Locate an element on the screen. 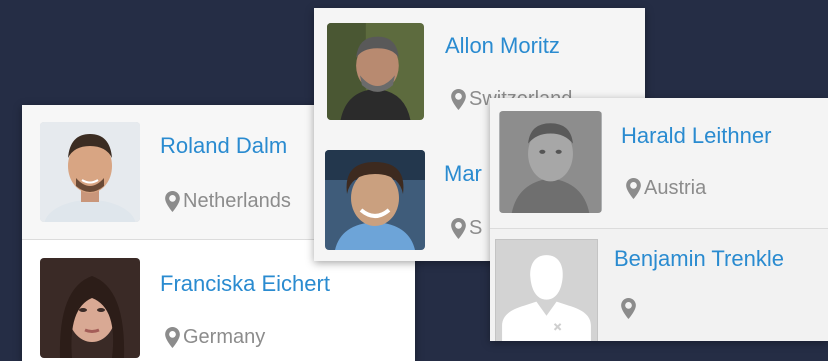  avatar-photo-roland is located at coordinates (90, 172).